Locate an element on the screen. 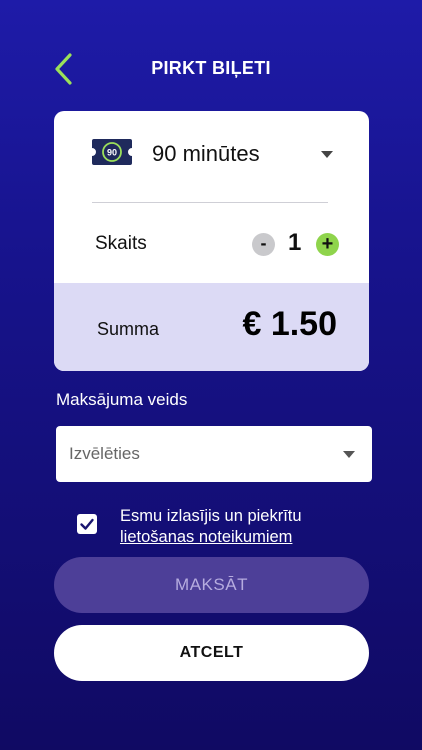 Image resolution: width=422 pixels, height=750 pixels. checkmark-icon is located at coordinates (87, 524).